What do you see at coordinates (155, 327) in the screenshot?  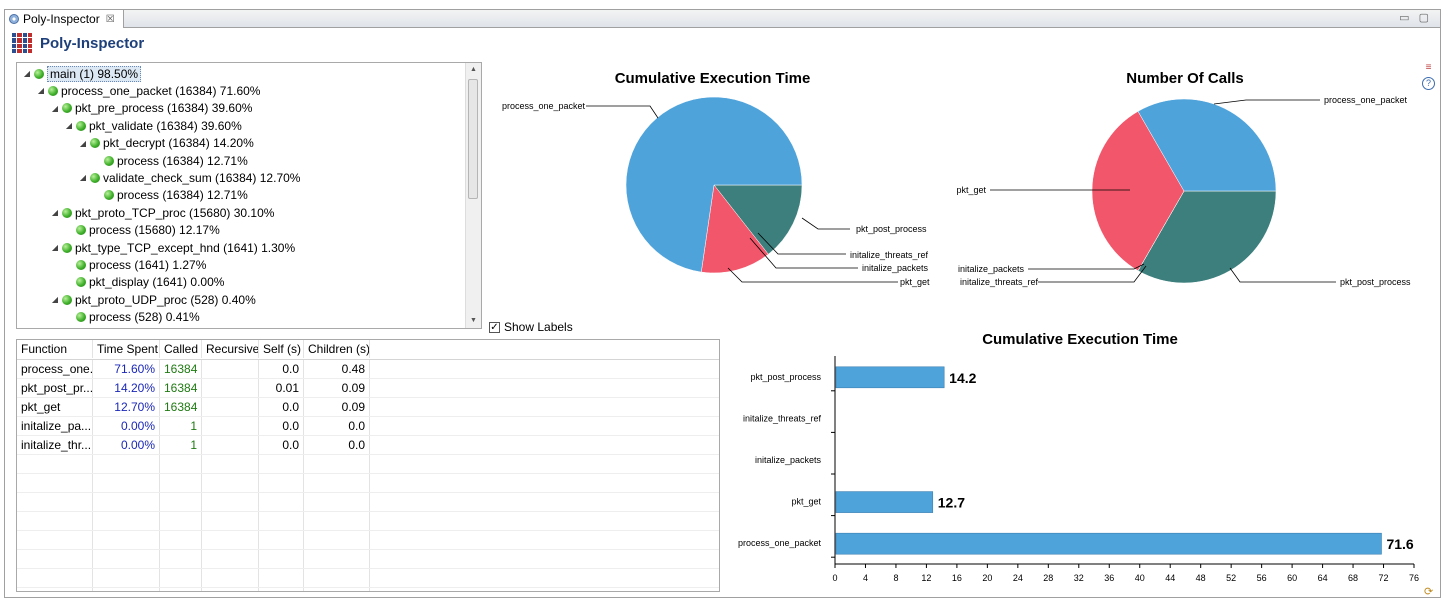 I see `tree-node: ◢pkt_proto_ICMP_proc (176) 0.10%` at bounding box center [155, 327].